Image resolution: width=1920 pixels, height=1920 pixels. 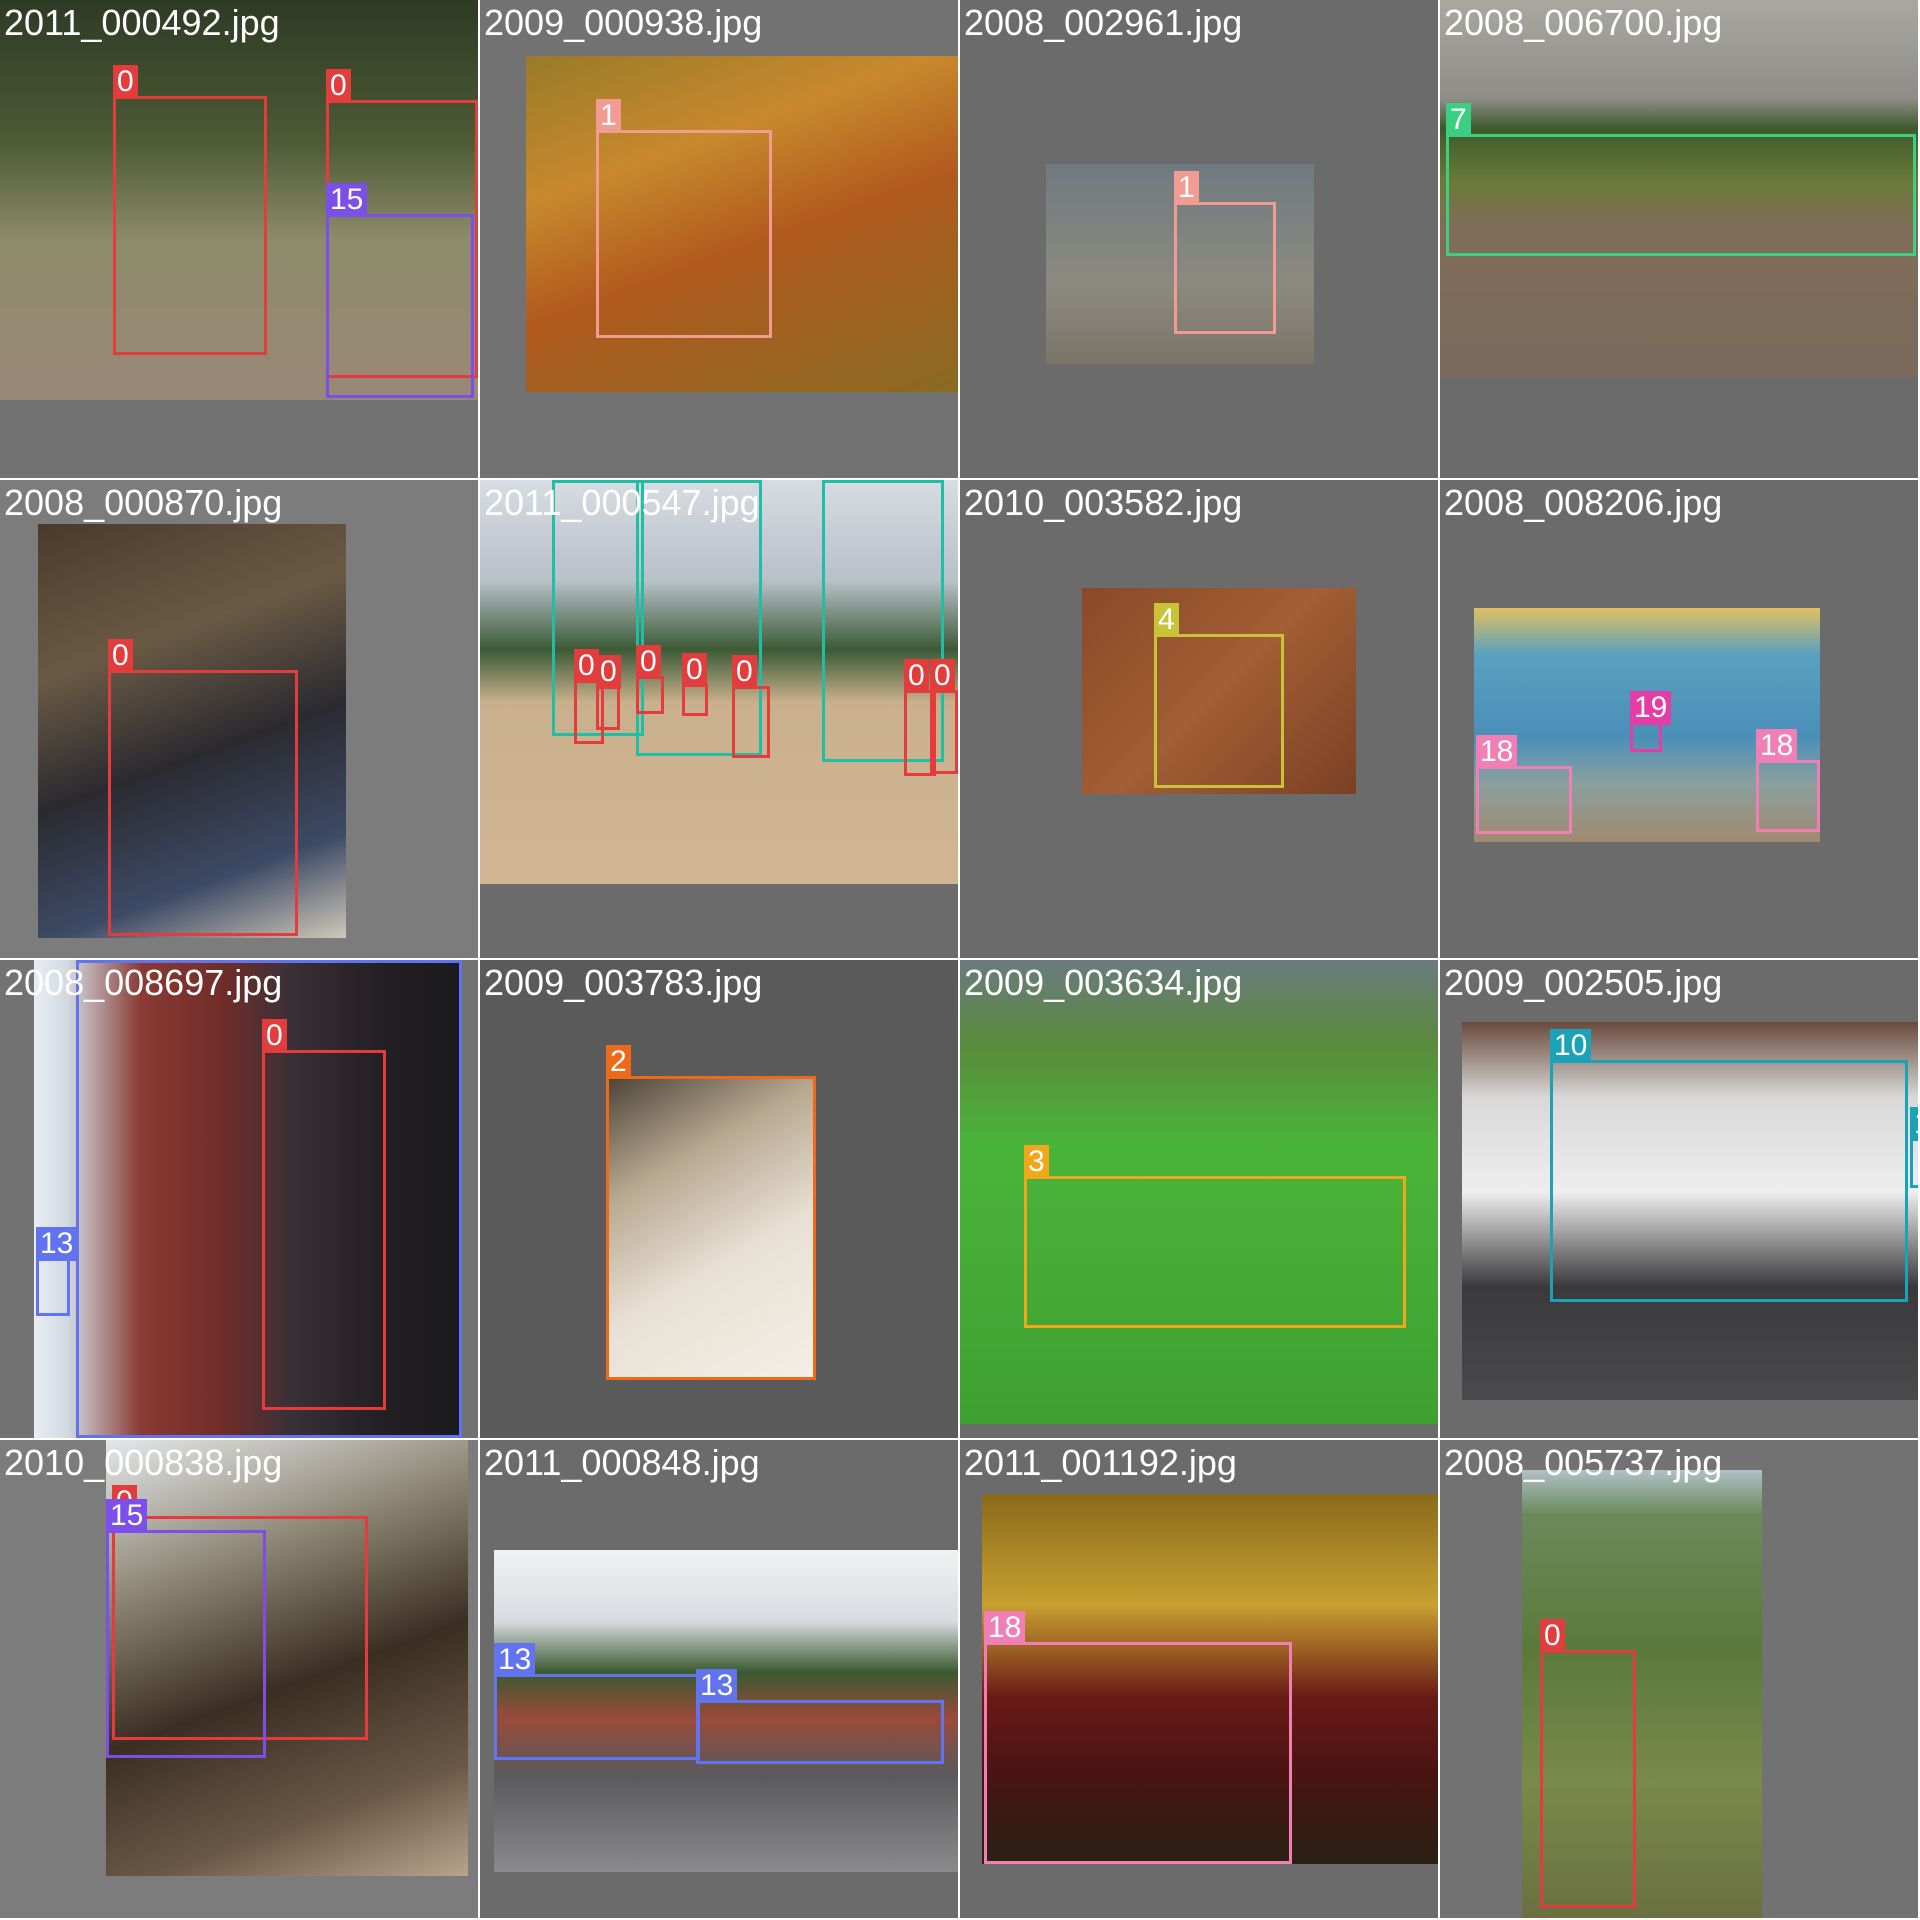 What do you see at coordinates (623, 22) in the screenshot?
I see `filename-label: 2009_000938.jpg` at bounding box center [623, 22].